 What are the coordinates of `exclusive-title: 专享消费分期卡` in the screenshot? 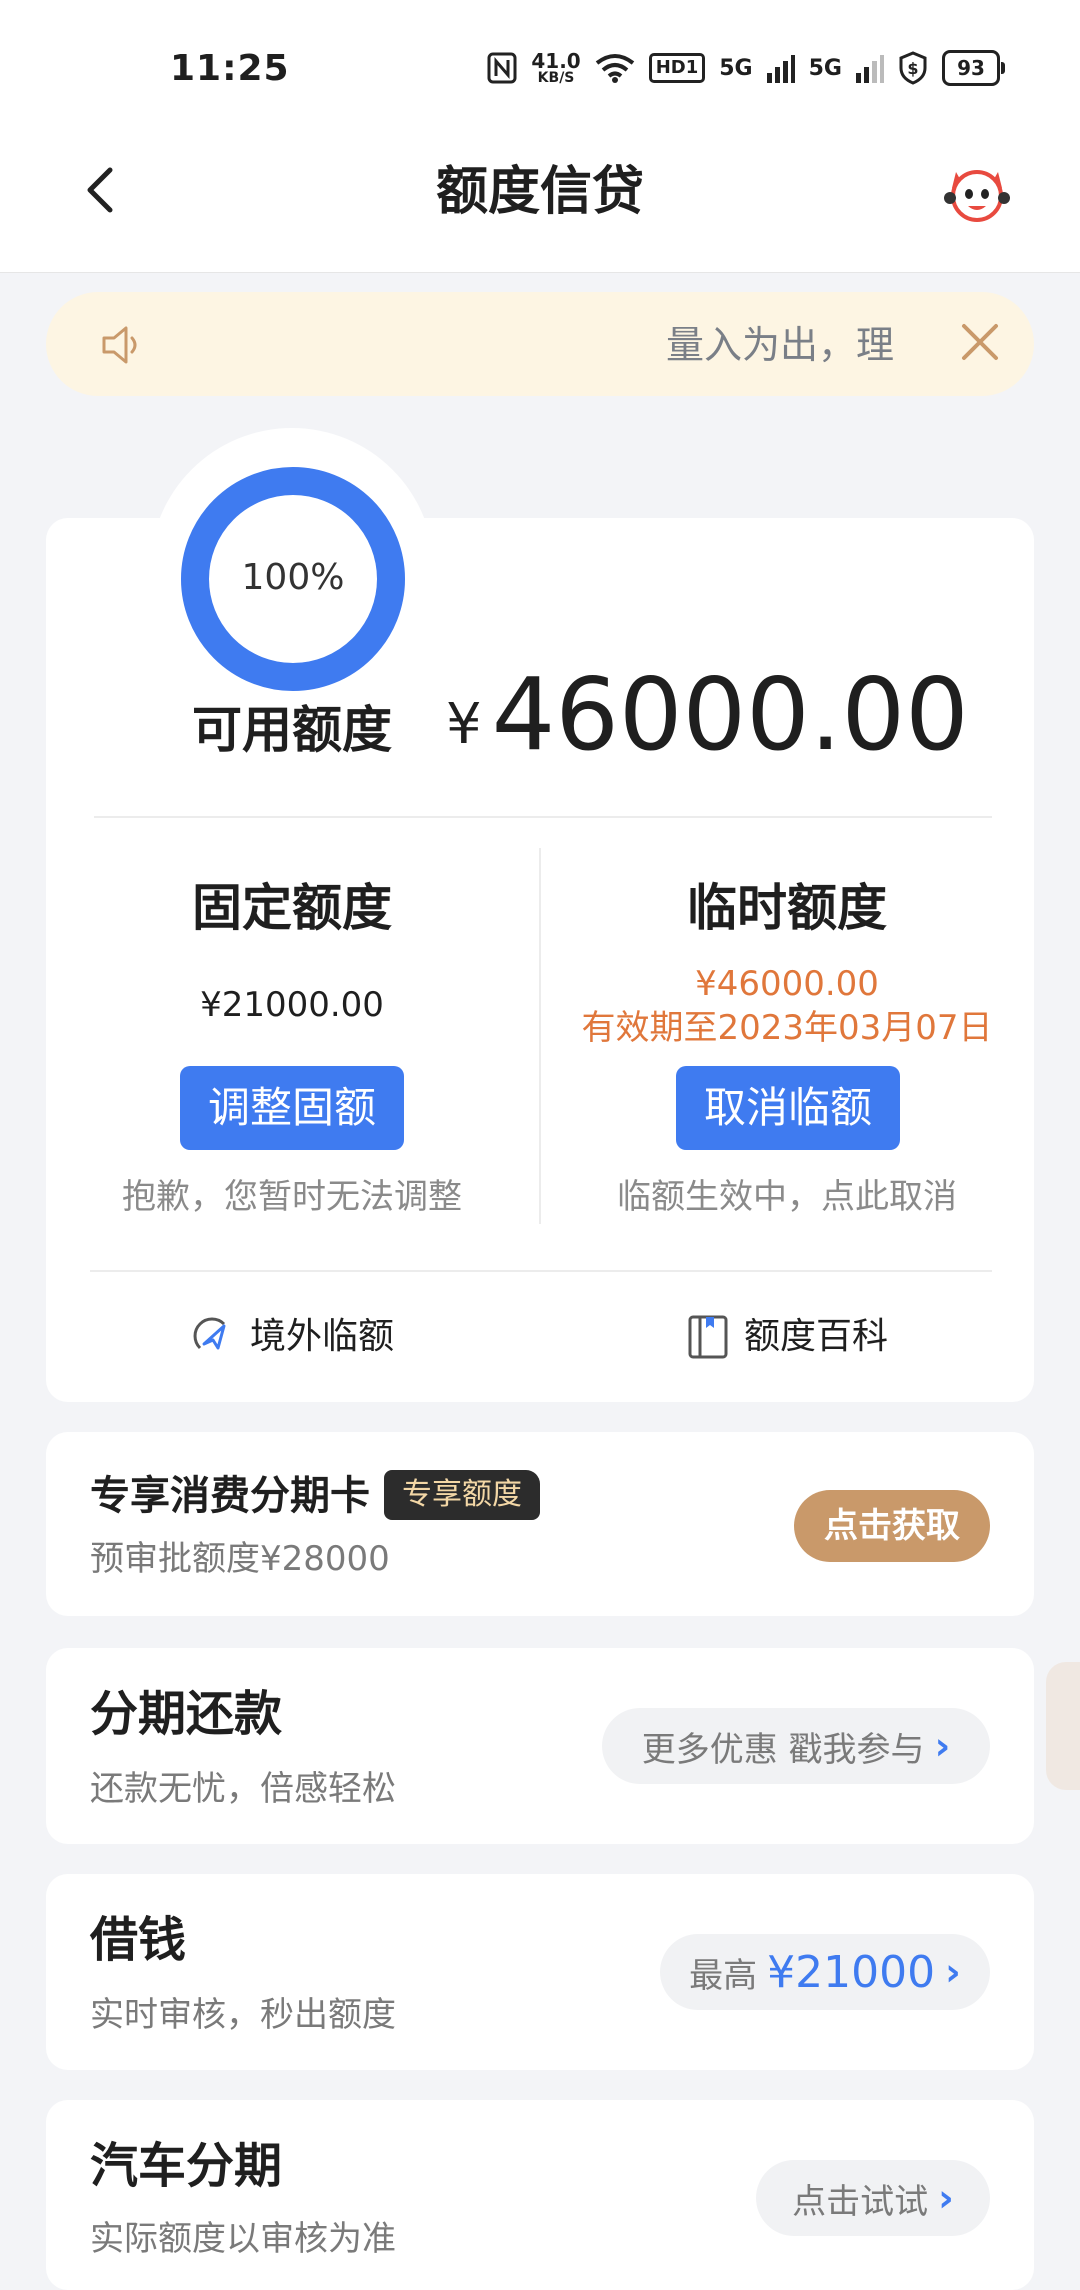 It's located at (230, 1496).